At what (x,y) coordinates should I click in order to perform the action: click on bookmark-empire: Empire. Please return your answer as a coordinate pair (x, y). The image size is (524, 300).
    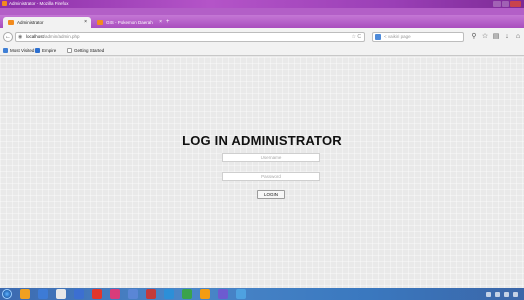
    Looking at the image, I should click on (45, 51).